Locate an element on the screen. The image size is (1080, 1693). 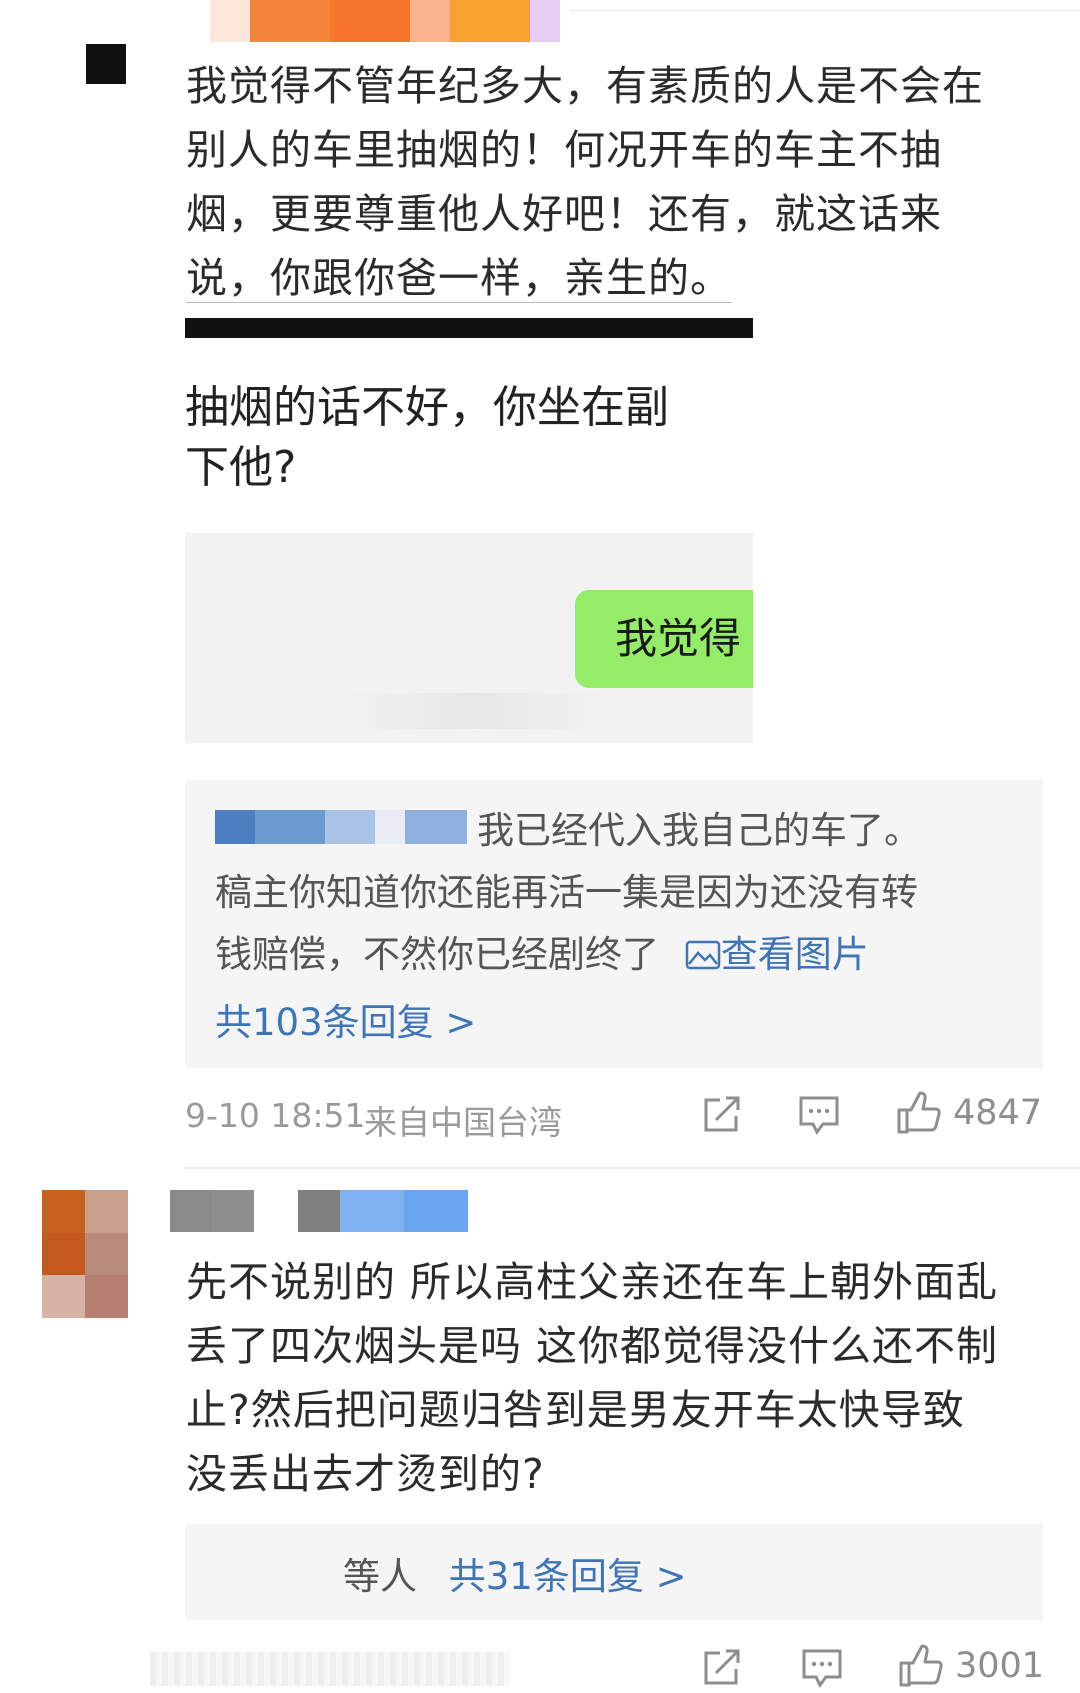
chat-bubble: 我觉得 is located at coordinates (664, 639).